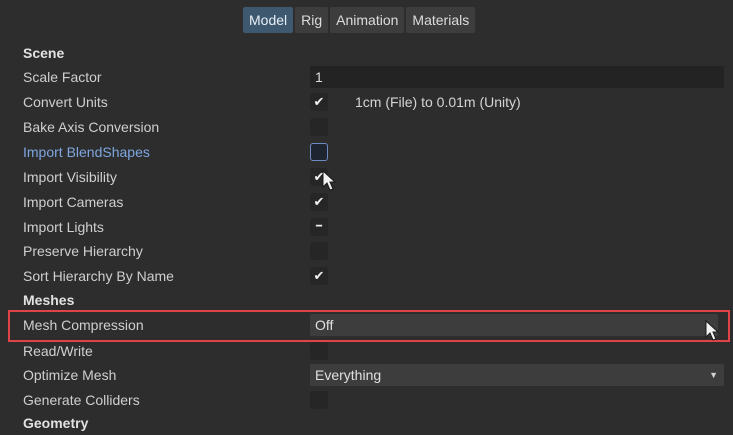  I want to click on generate-colliders-row: Generate Colliders, so click(366, 400).